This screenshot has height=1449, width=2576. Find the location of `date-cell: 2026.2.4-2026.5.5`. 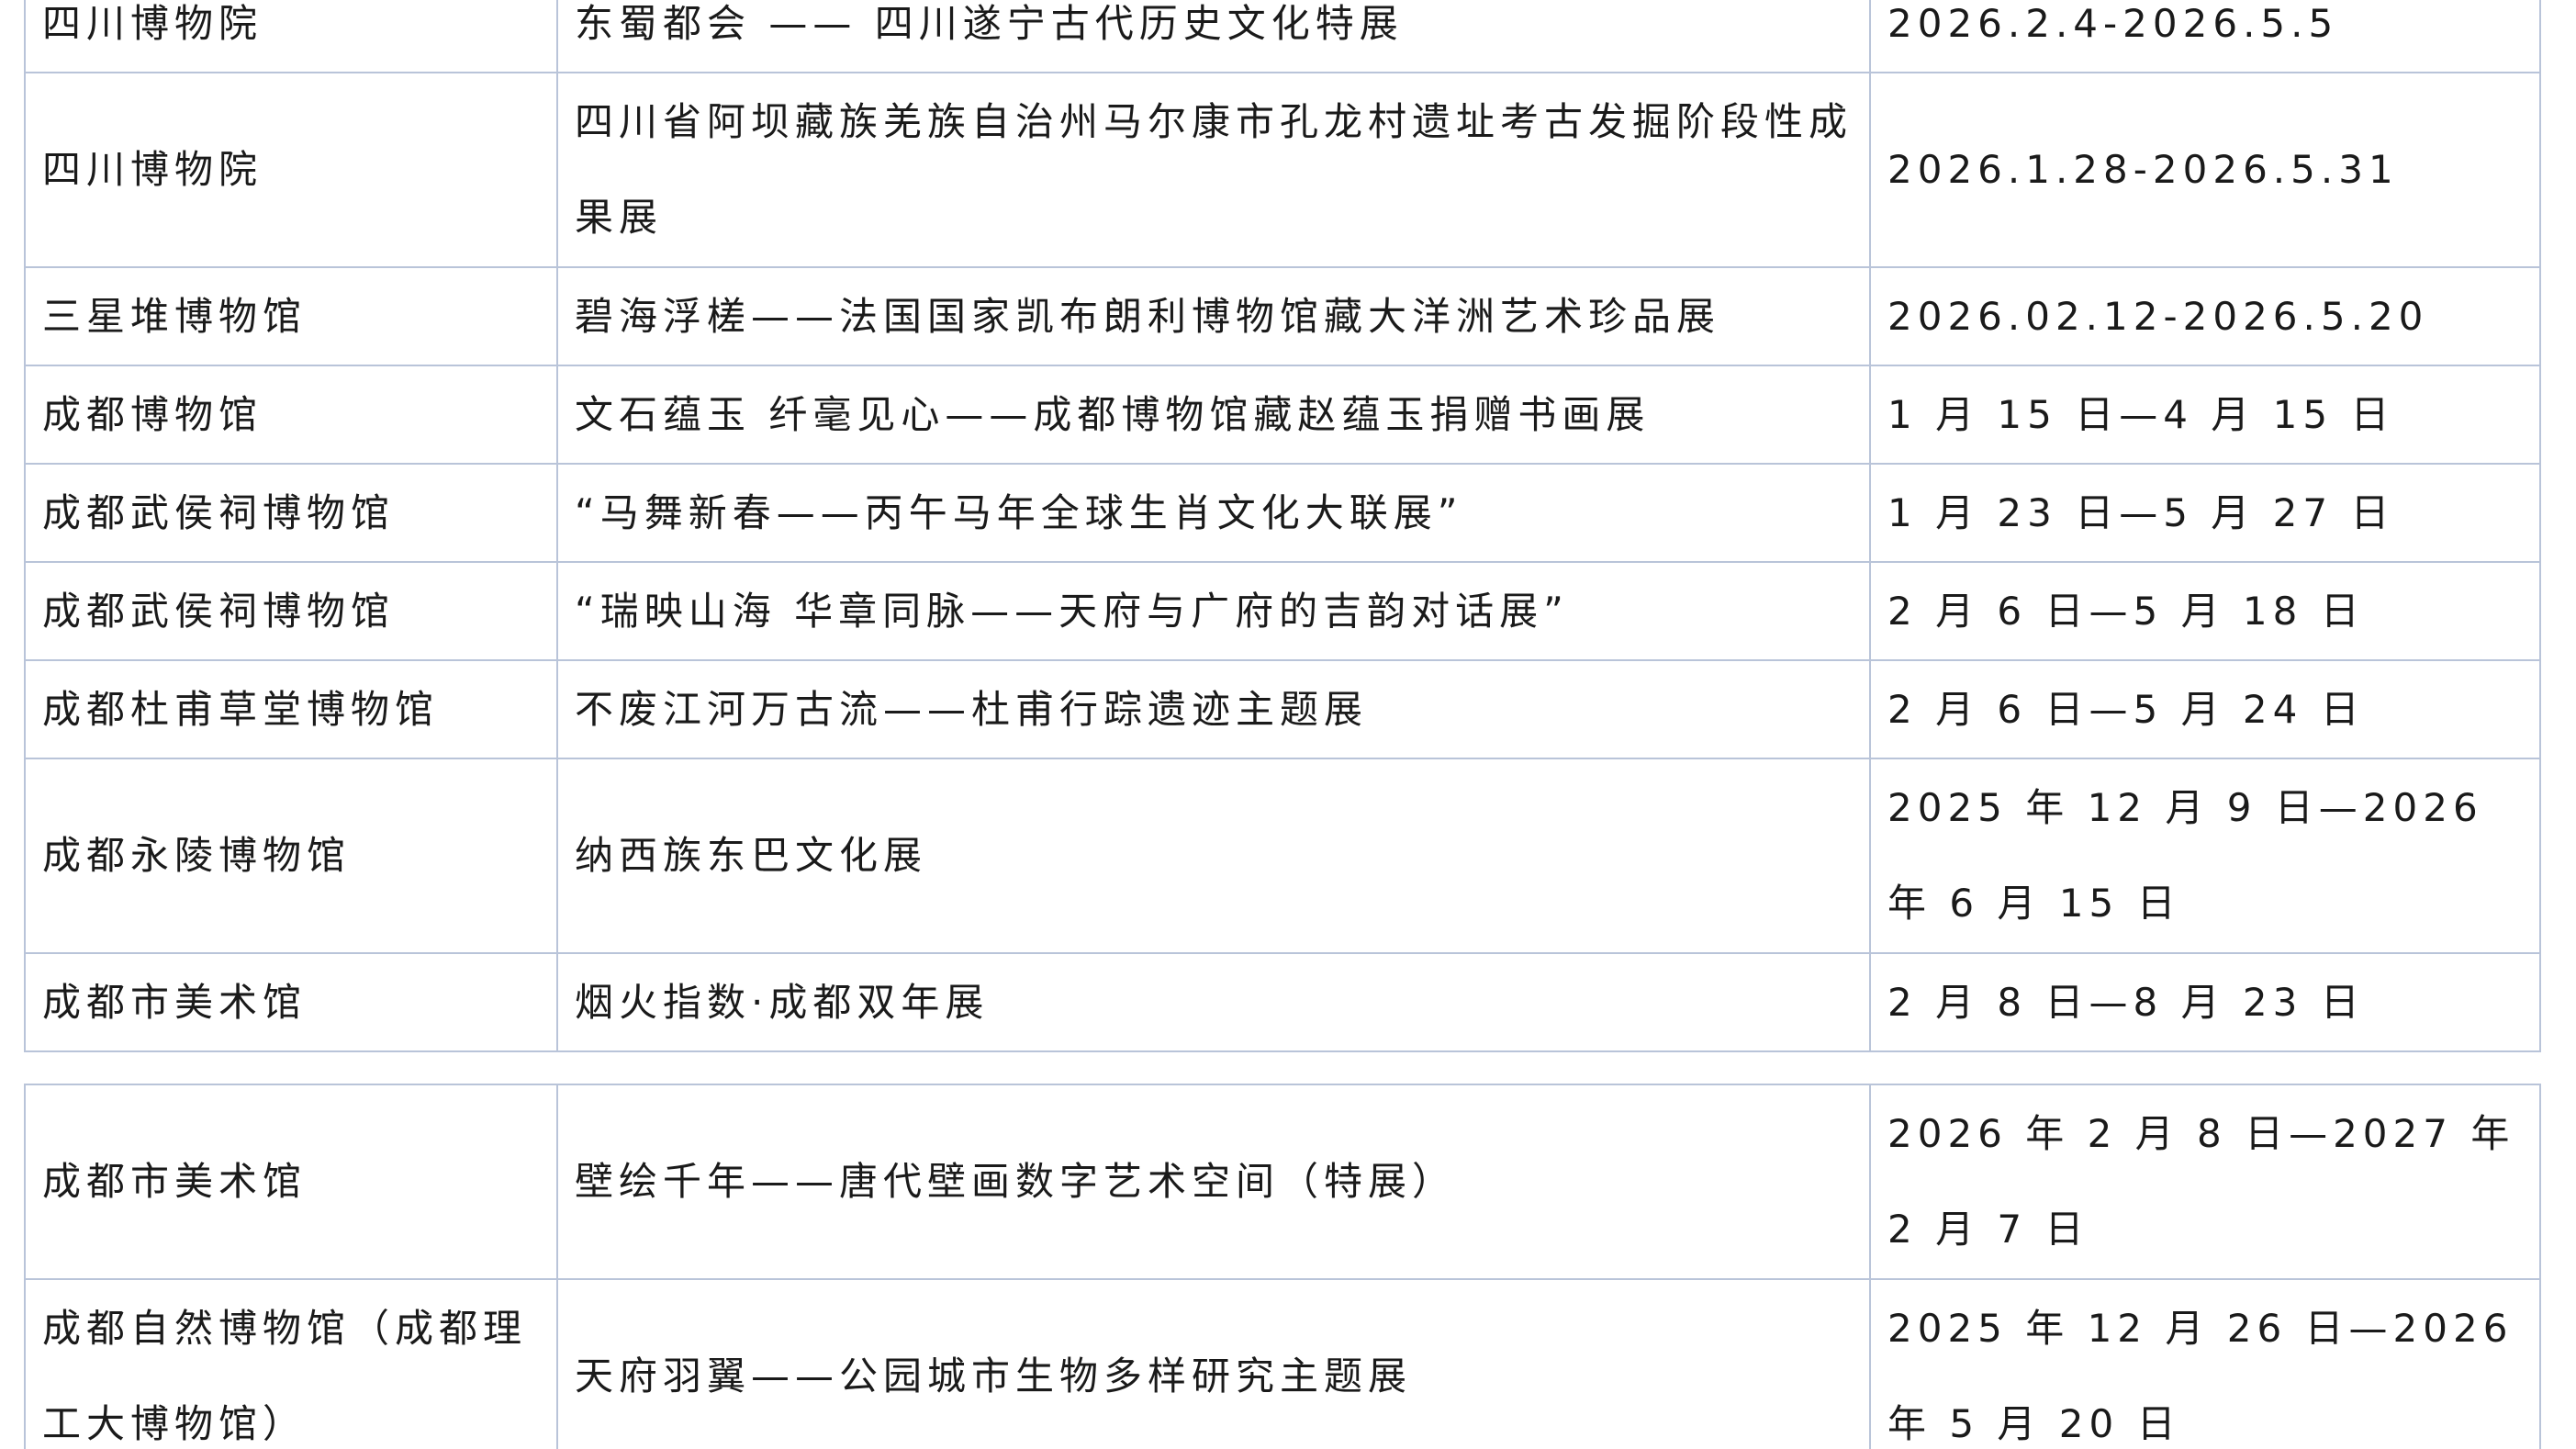

date-cell: 2026.2.4-2026.5.5 is located at coordinates (2205, 36).